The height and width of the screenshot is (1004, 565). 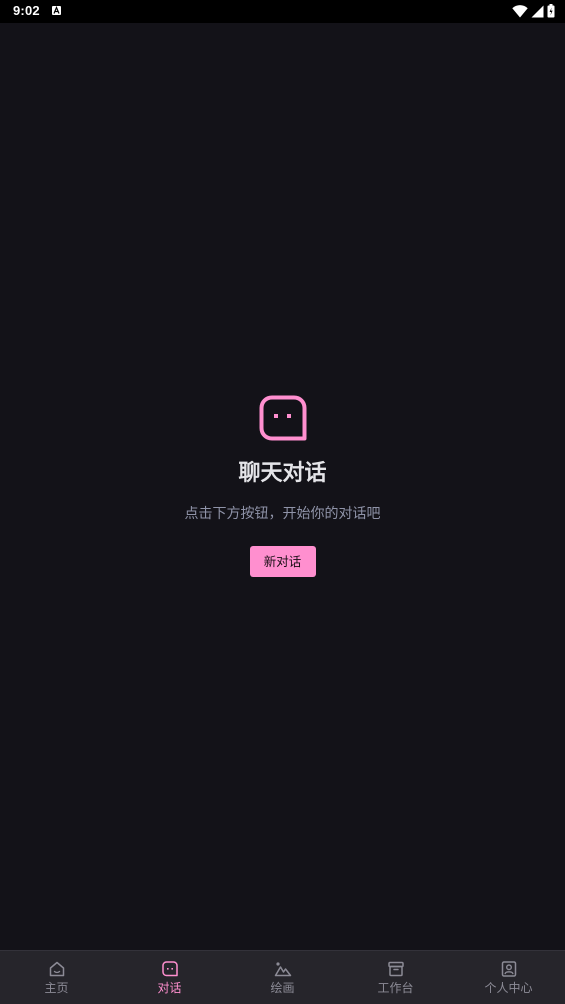 What do you see at coordinates (395, 969) in the screenshot?
I see `workbench-icon` at bounding box center [395, 969].